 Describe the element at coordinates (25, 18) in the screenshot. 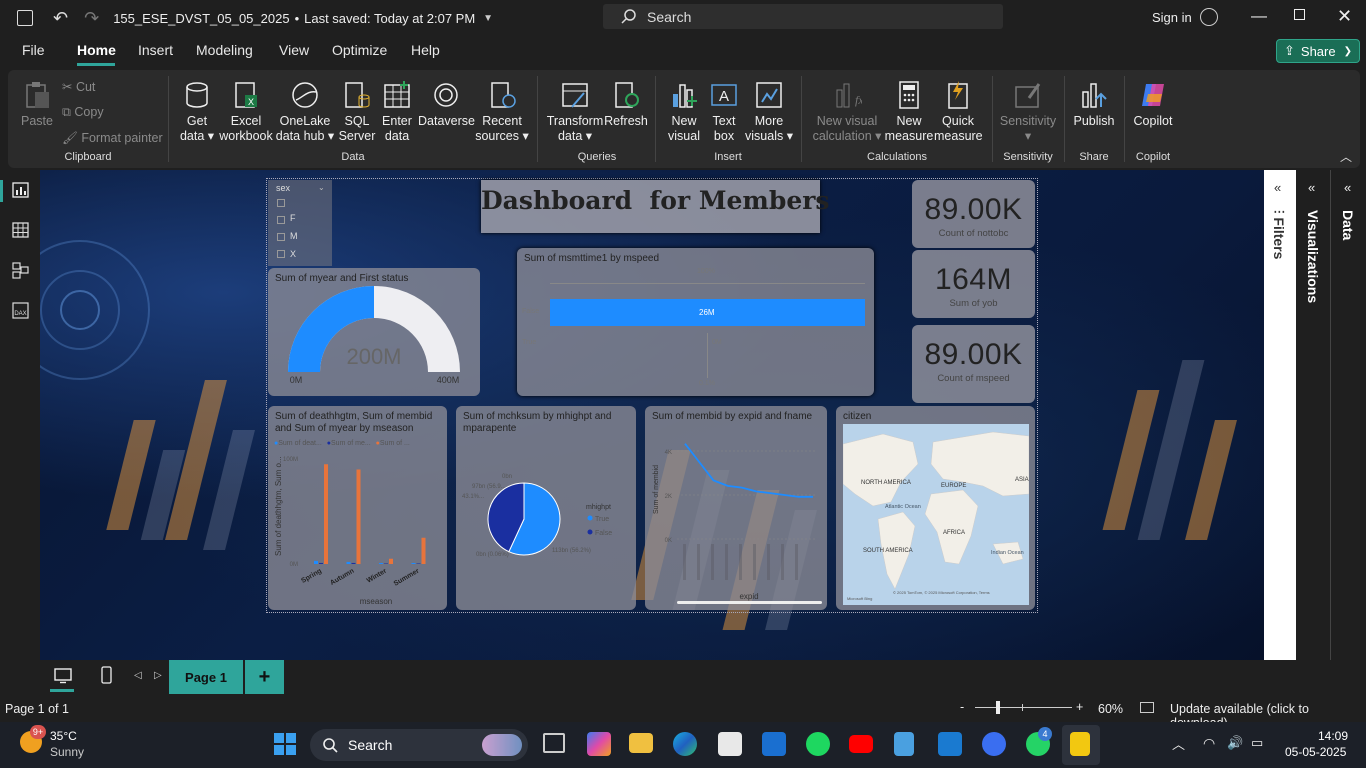

I see `save-icon` at that location.